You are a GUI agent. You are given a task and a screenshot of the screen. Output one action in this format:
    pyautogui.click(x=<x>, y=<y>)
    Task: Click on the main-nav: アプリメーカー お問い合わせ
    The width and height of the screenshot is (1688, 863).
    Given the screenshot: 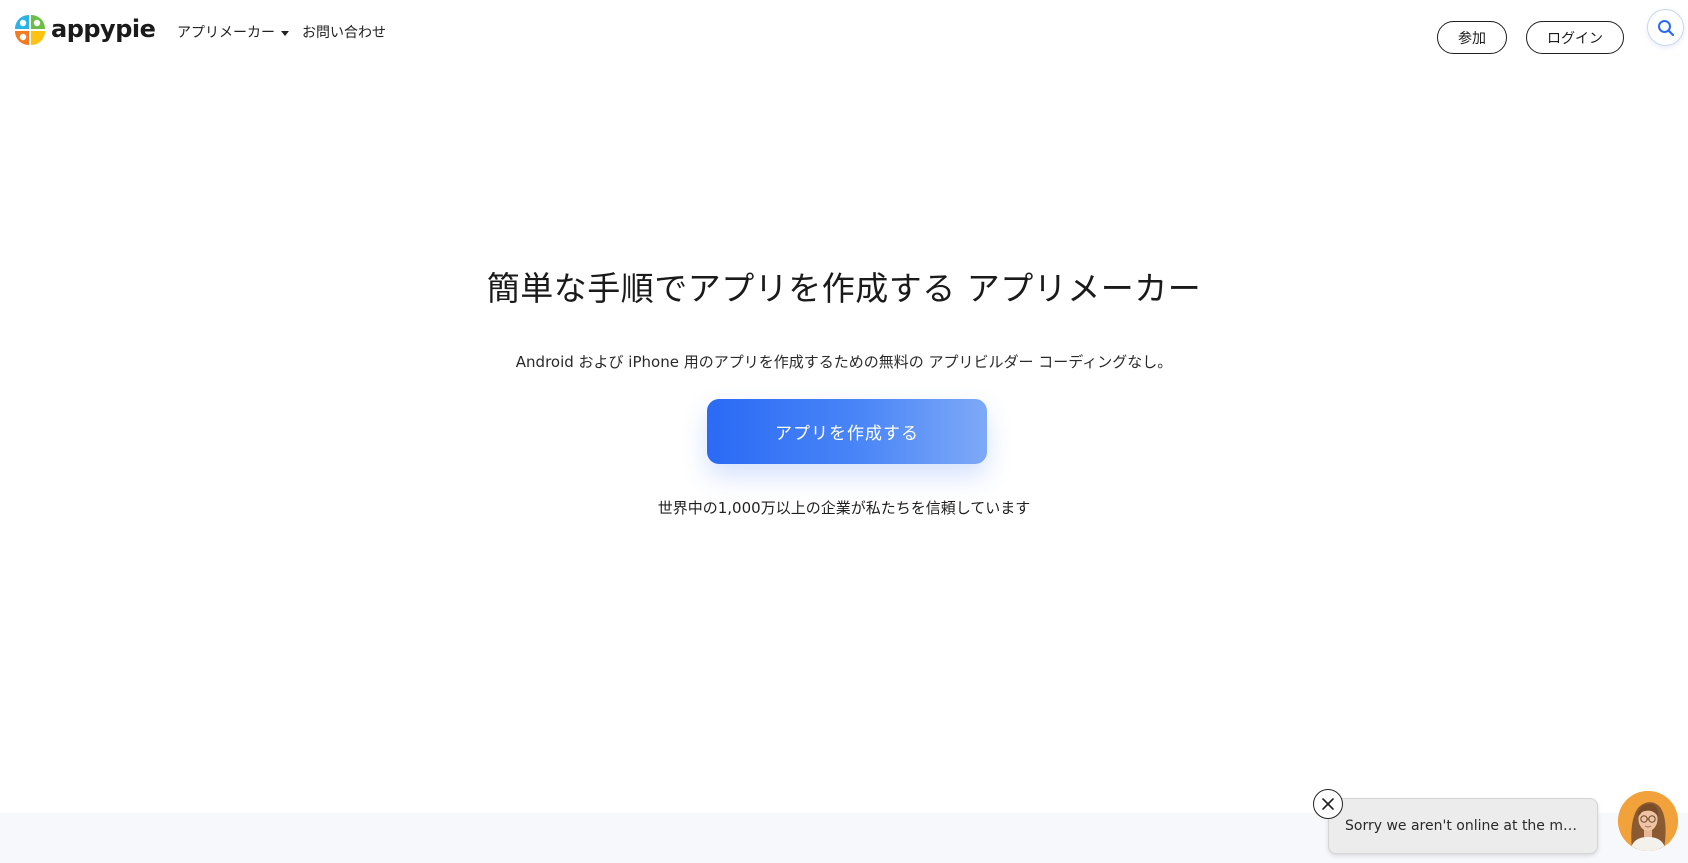 What is the action you would take?
    pyautogui.click(x=281, y=32)
    